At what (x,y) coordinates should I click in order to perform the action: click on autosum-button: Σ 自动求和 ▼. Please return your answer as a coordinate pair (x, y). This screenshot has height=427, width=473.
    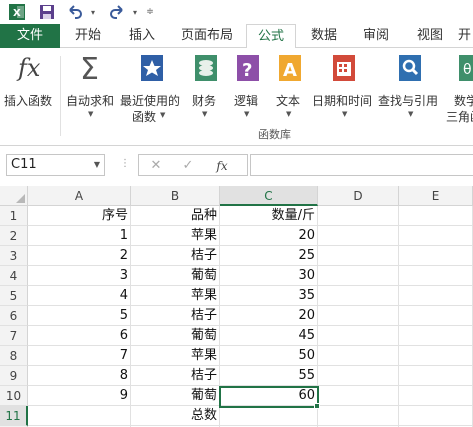
    Looking at the image, I should click on (92, 88).